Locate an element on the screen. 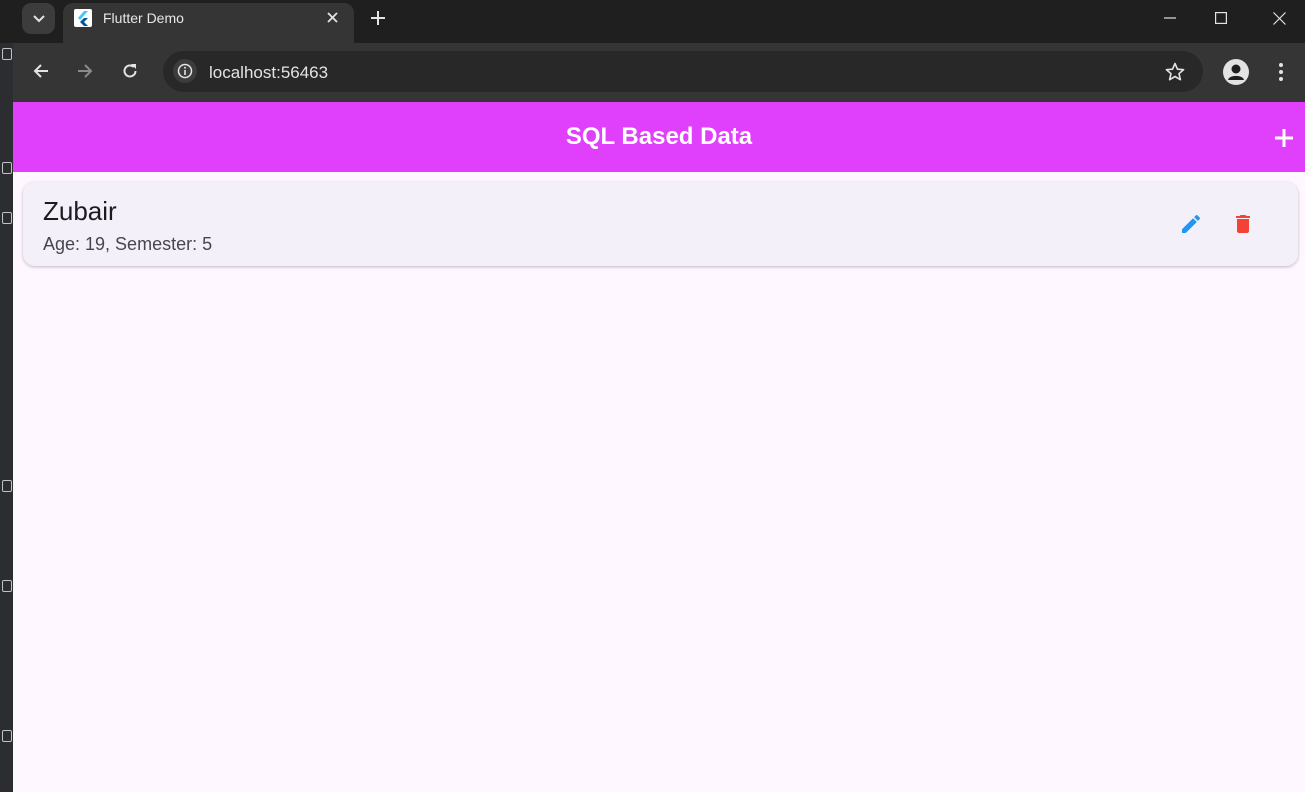  student-details: Age: 19, Semester: 5 is located at coordinates (128, 244).